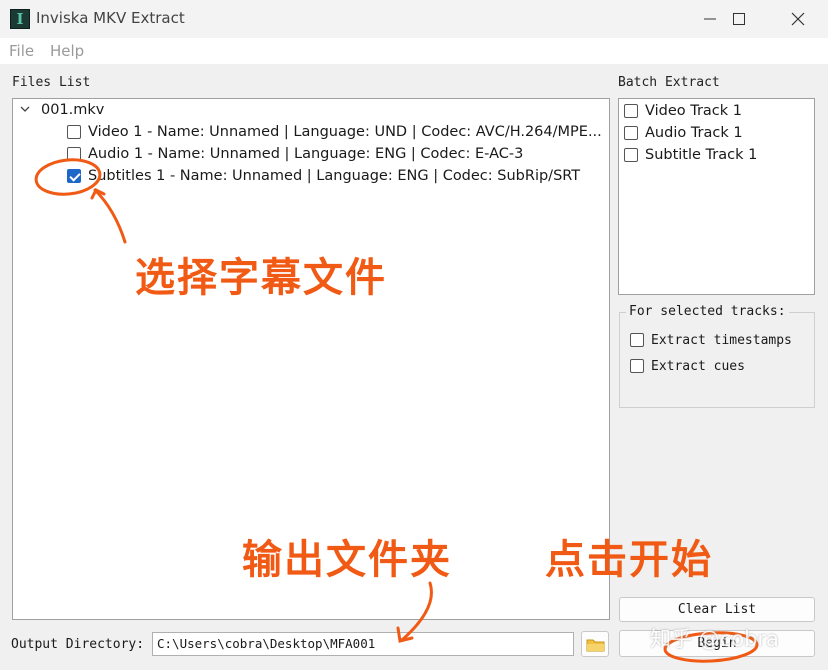 This screenshot has width=828, height=670. I want to click on tree-root-label: 001.mkv, so click(73, 110).